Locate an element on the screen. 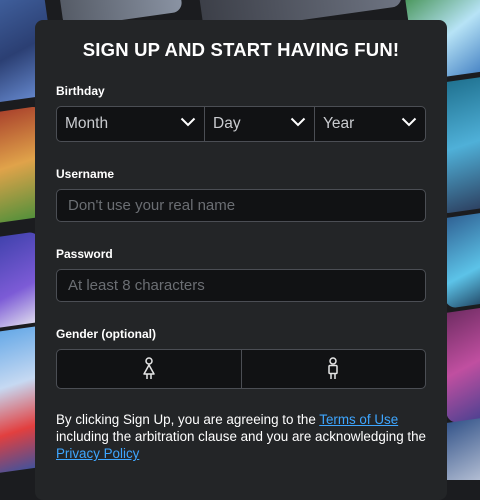 The width and height of the screenshot is (480, 500). year-select-value: Year is located at coordinates (339, 123).